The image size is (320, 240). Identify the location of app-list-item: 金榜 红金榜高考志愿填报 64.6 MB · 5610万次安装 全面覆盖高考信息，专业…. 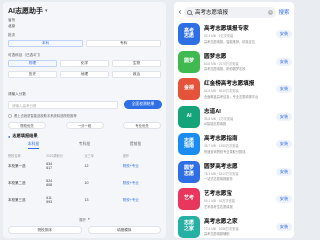
(235, 89).